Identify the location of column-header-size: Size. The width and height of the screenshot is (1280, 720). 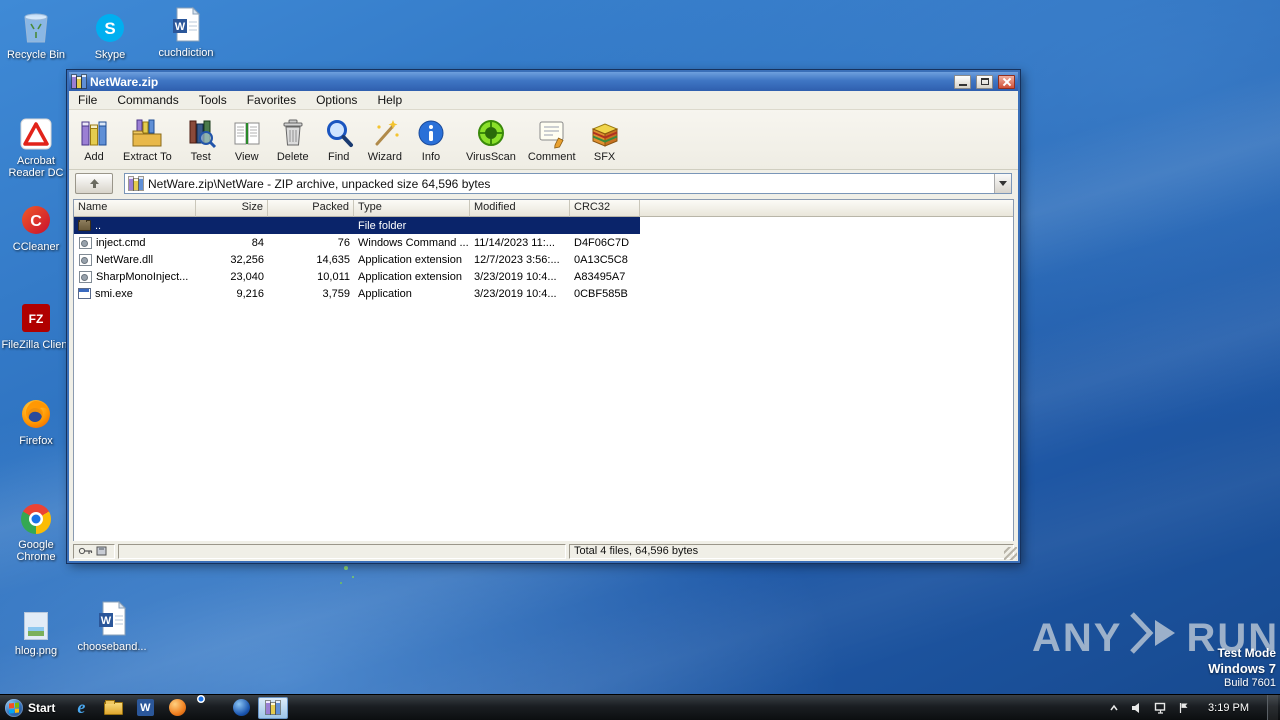
(232, 208).